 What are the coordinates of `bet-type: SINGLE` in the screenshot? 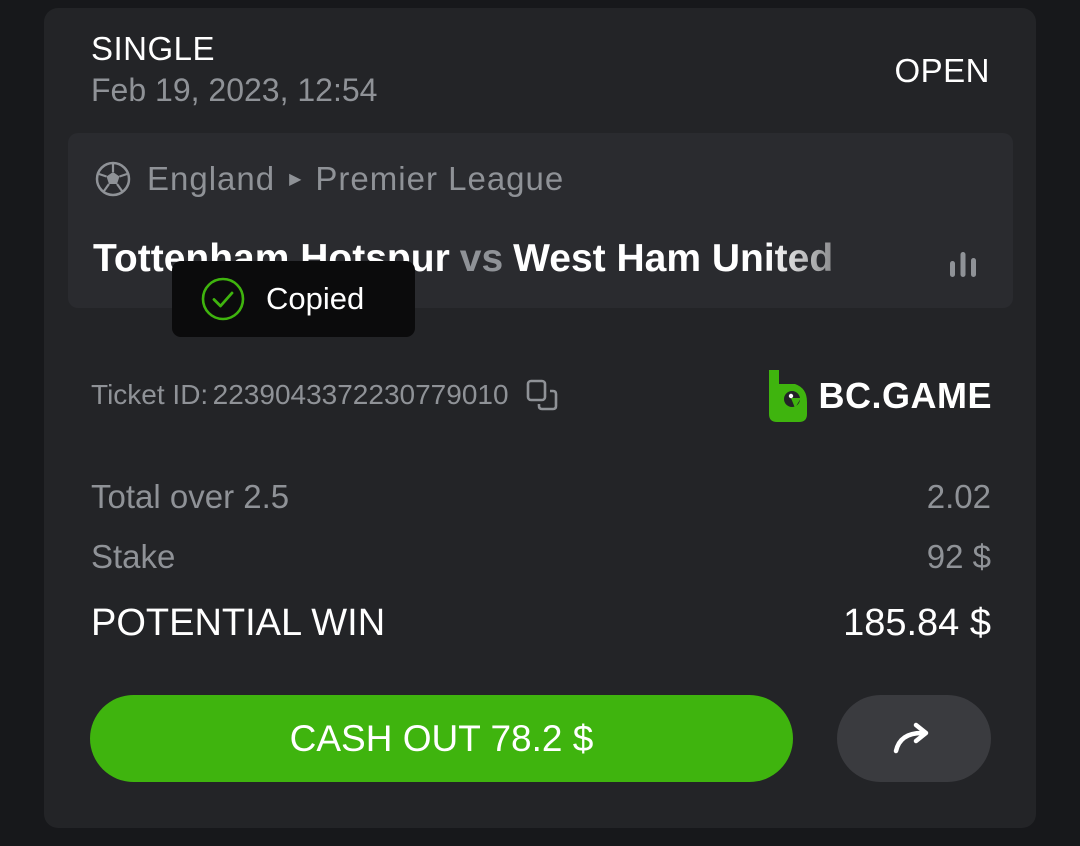 It's located at (153, 48).